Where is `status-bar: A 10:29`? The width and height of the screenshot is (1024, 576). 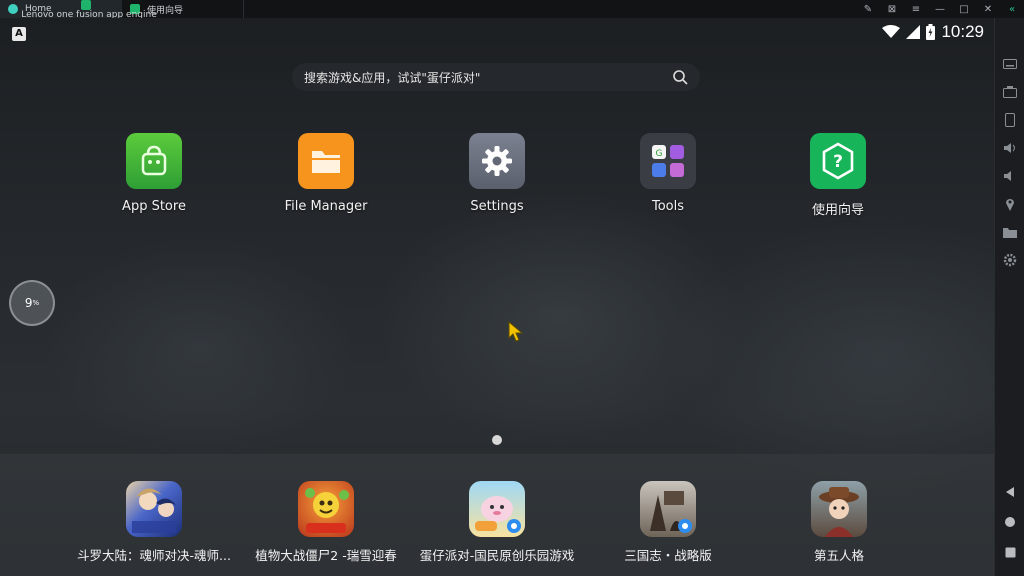
status-bar: A 10:29 is located at coordinates (497, 34).